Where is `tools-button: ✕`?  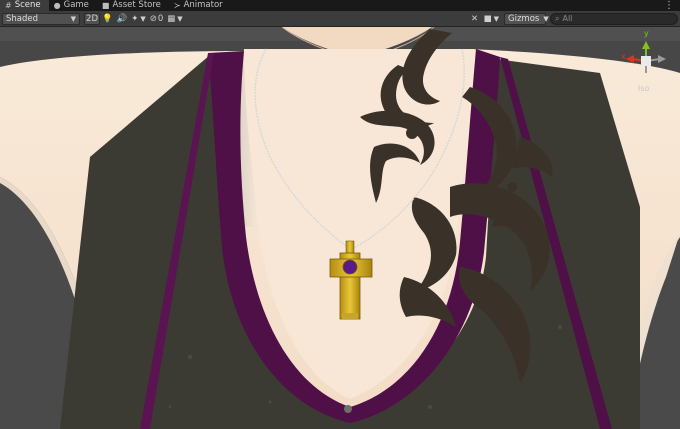
tools-button: ✕ is located at coordinates (475, 19).